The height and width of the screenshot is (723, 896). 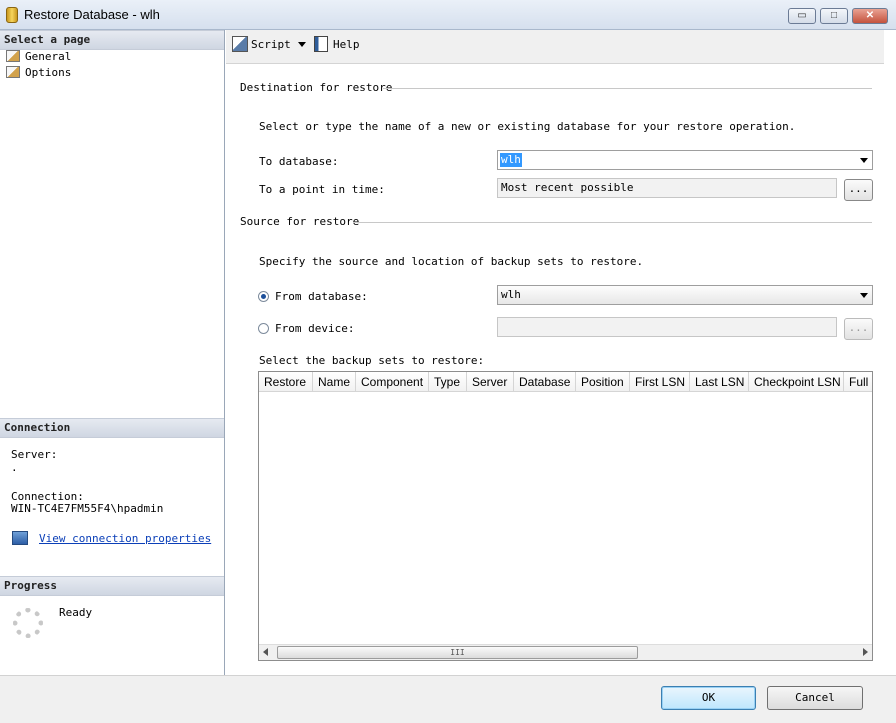 I want to click on point-in-time-field: Most recent possible, so click(x=667, y=188).